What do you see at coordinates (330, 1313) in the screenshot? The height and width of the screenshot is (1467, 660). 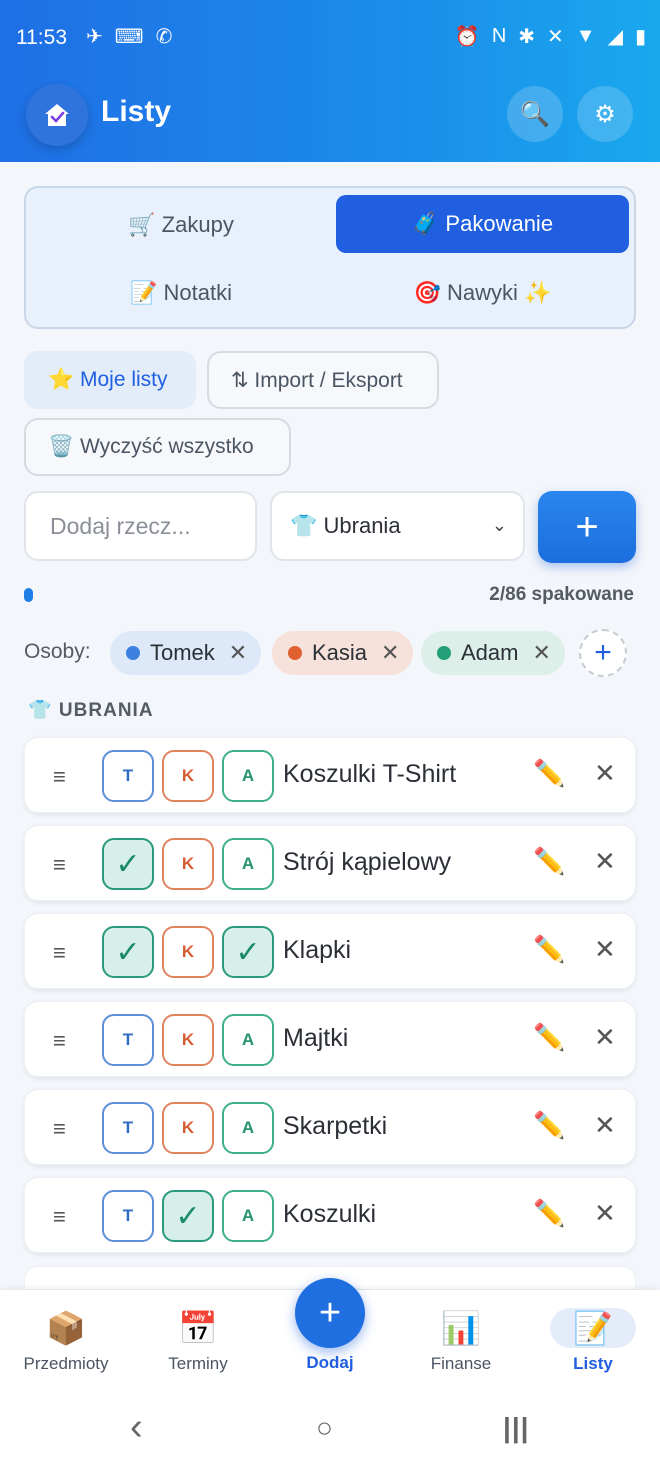 I see `add-fab-button: +` at bounding box center [330, 1313].